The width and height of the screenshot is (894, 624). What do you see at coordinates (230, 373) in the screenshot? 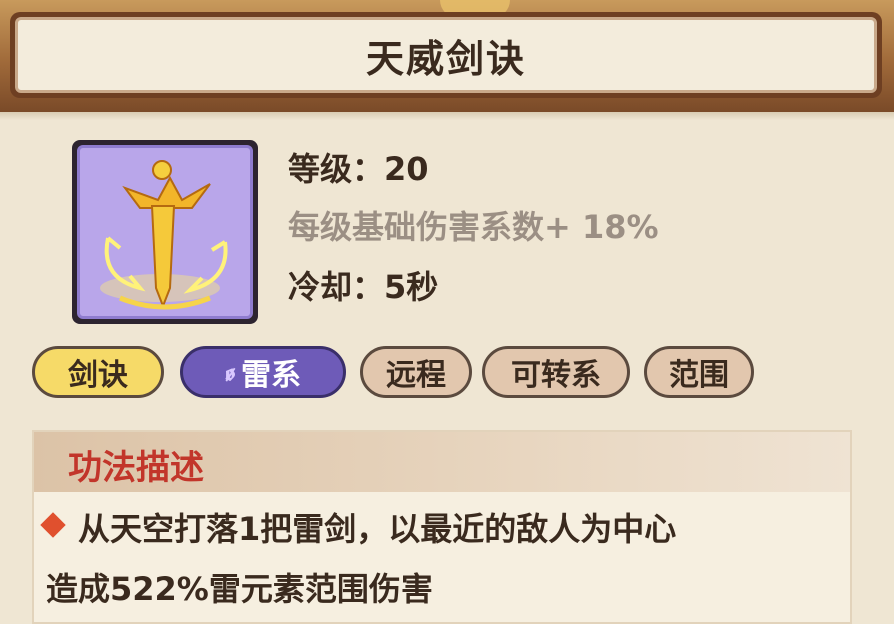
I see `thunder-element-icon: ꬾ` at bounding box center [230, 373].